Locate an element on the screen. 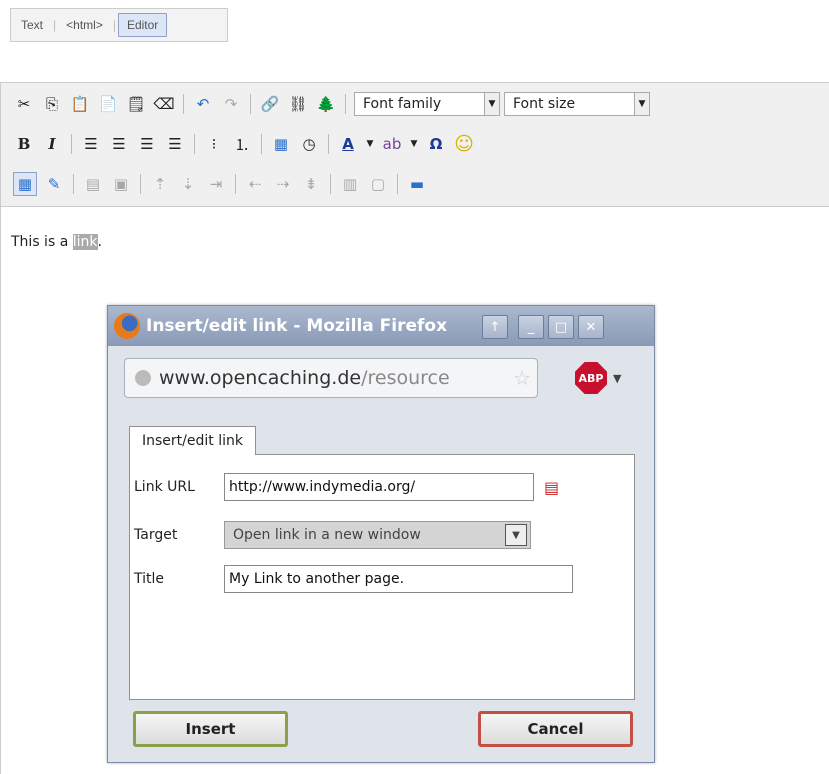 Image resolution: width=829 pixels, height=774 pixels. edit-icon: ✎ is located at coordinates (54, 184).